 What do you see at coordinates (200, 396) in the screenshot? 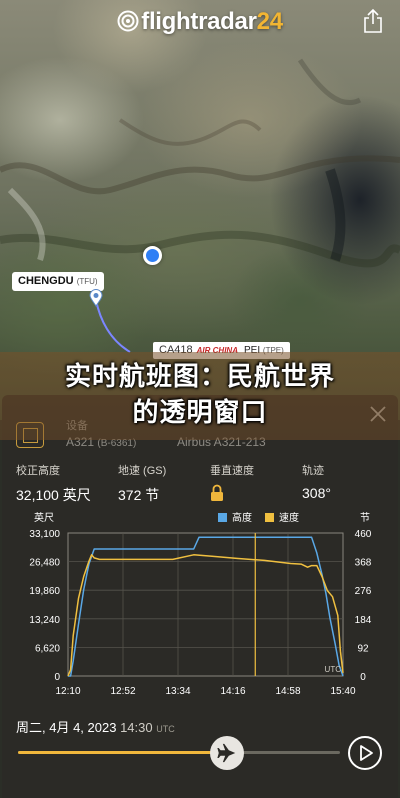
I see `title-banner: 实时航班图：民航世界 的透明窗口` at bounding box center [200, 396].